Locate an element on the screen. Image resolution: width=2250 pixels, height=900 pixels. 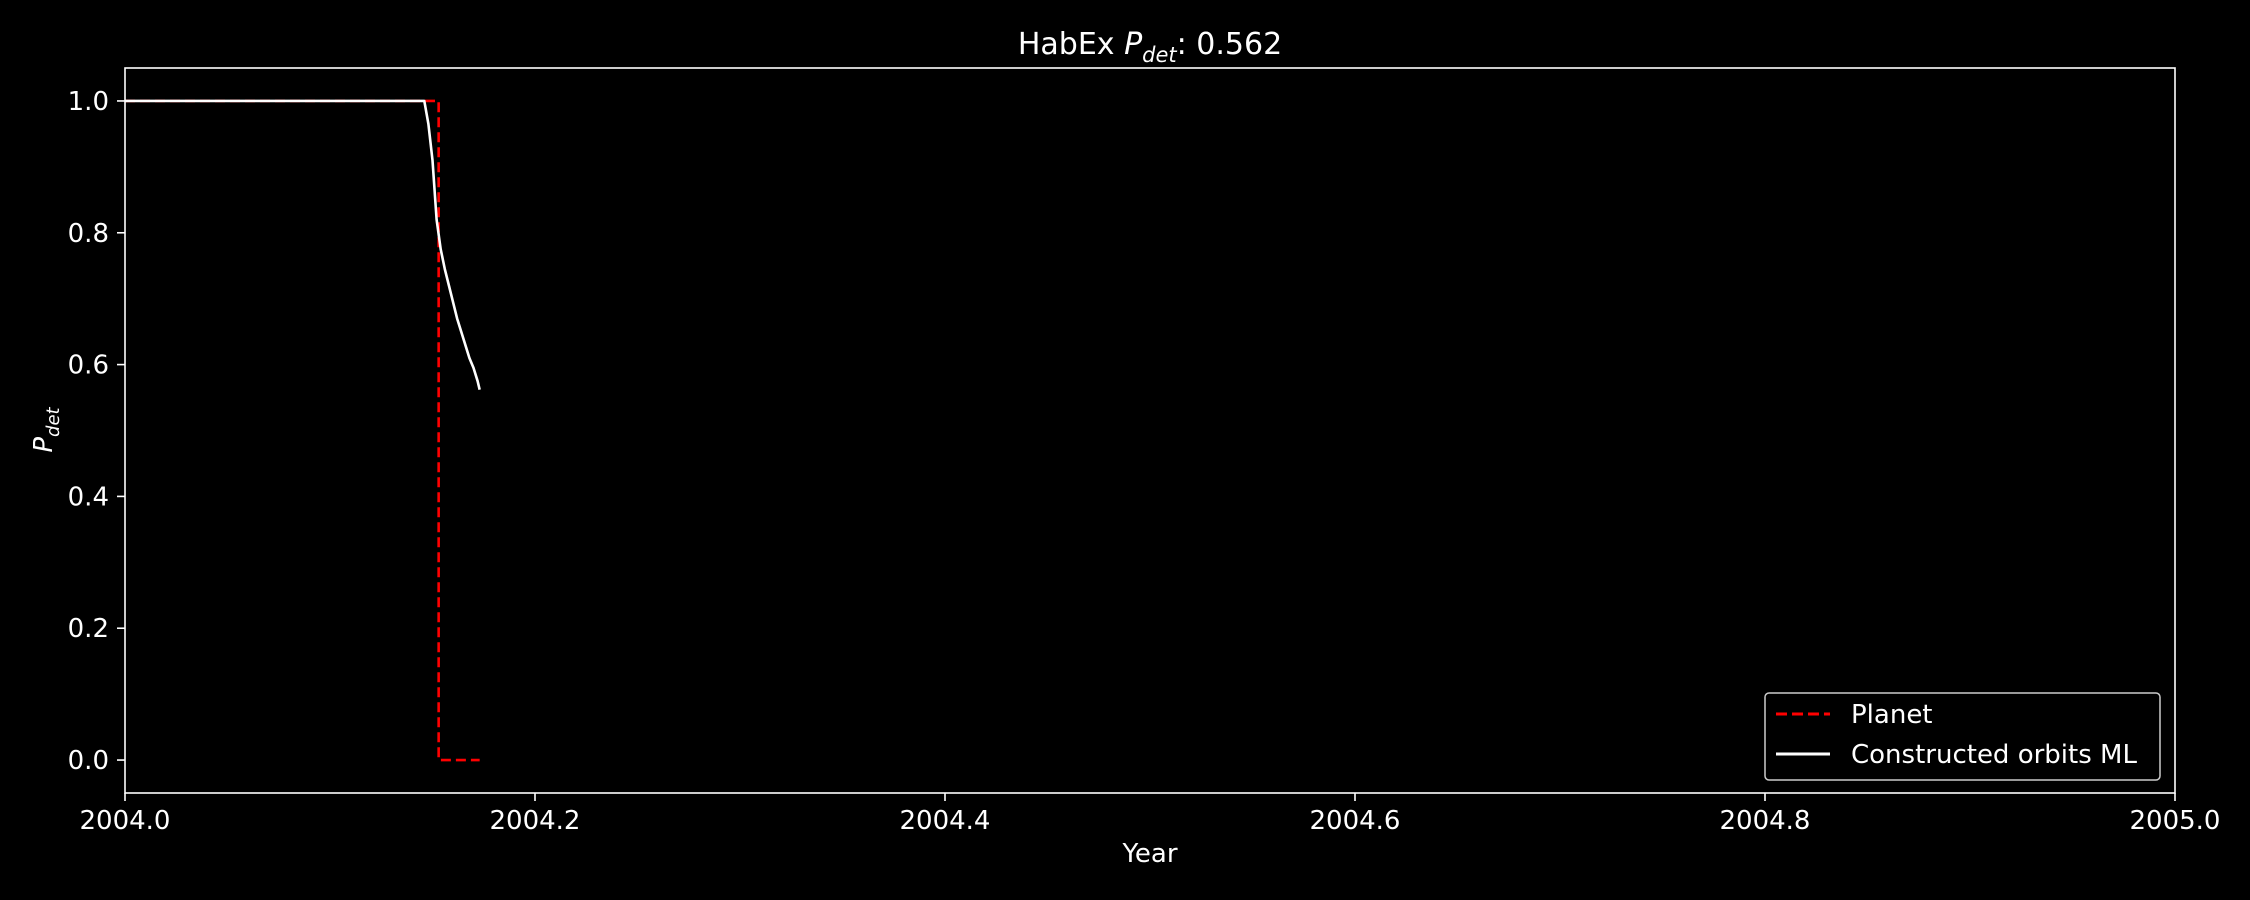
chart-title-suffix: : 0.562 is located at coordinates (1230, 44).